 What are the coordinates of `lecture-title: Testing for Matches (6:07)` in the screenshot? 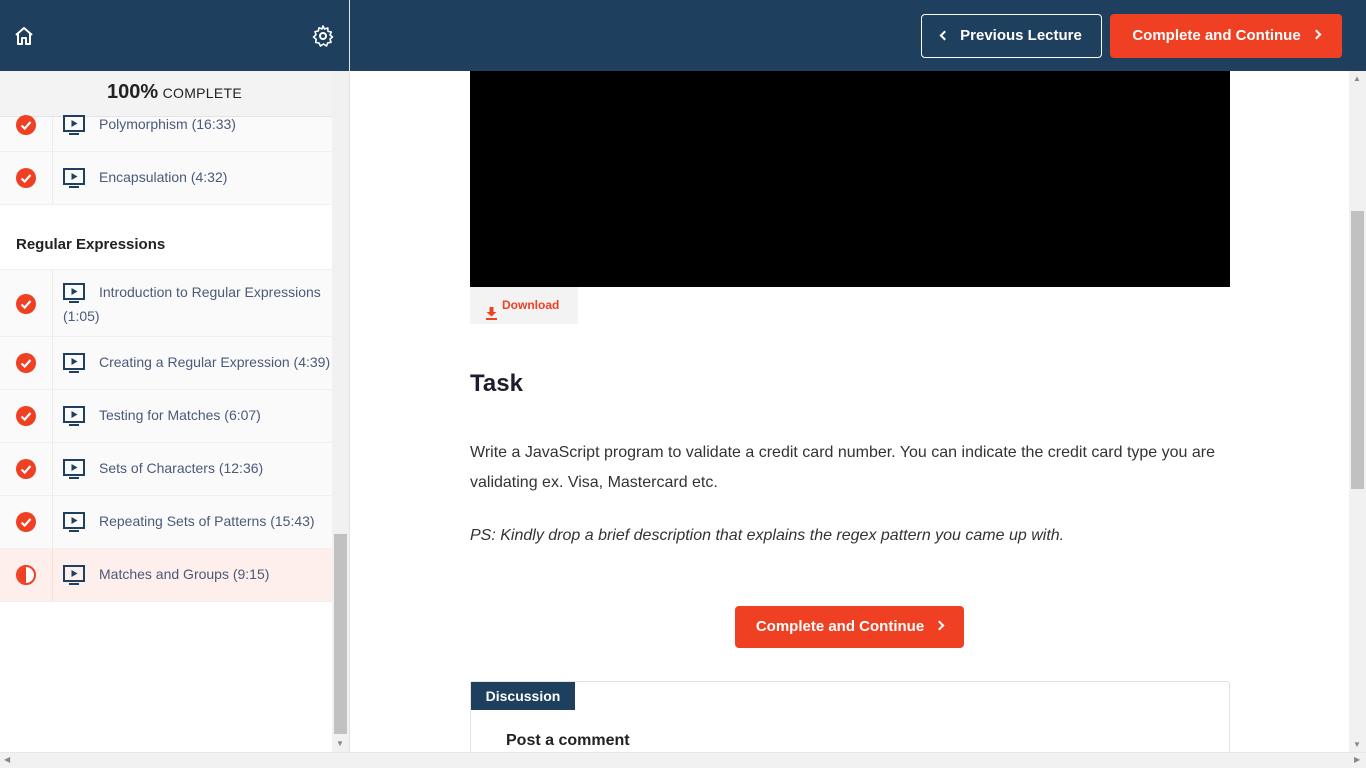 It's located at (180, 415).